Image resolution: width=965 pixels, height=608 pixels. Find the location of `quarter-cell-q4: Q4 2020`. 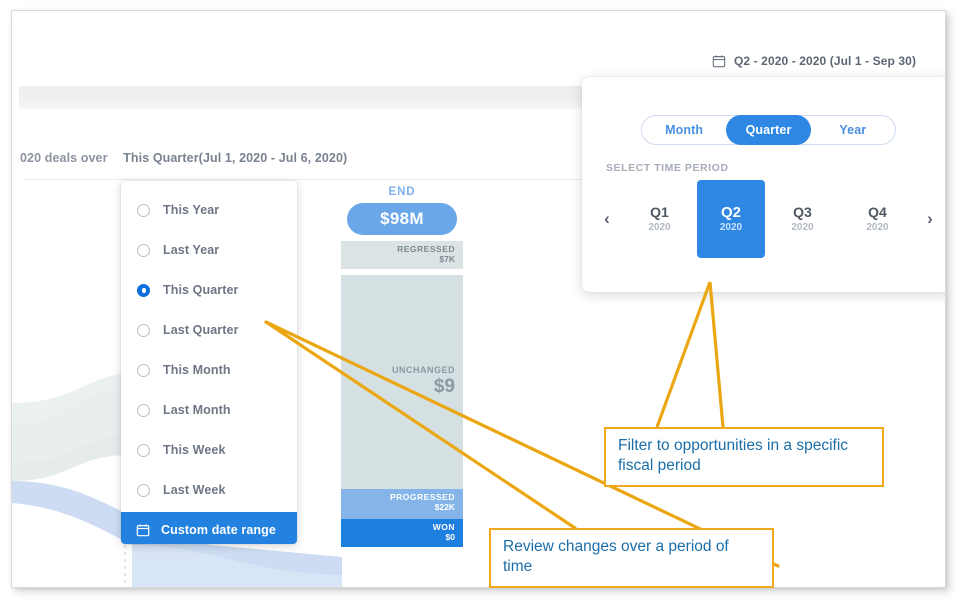

quarter-cell-q4: Q4 2020 is located at coordinates (877, 219).